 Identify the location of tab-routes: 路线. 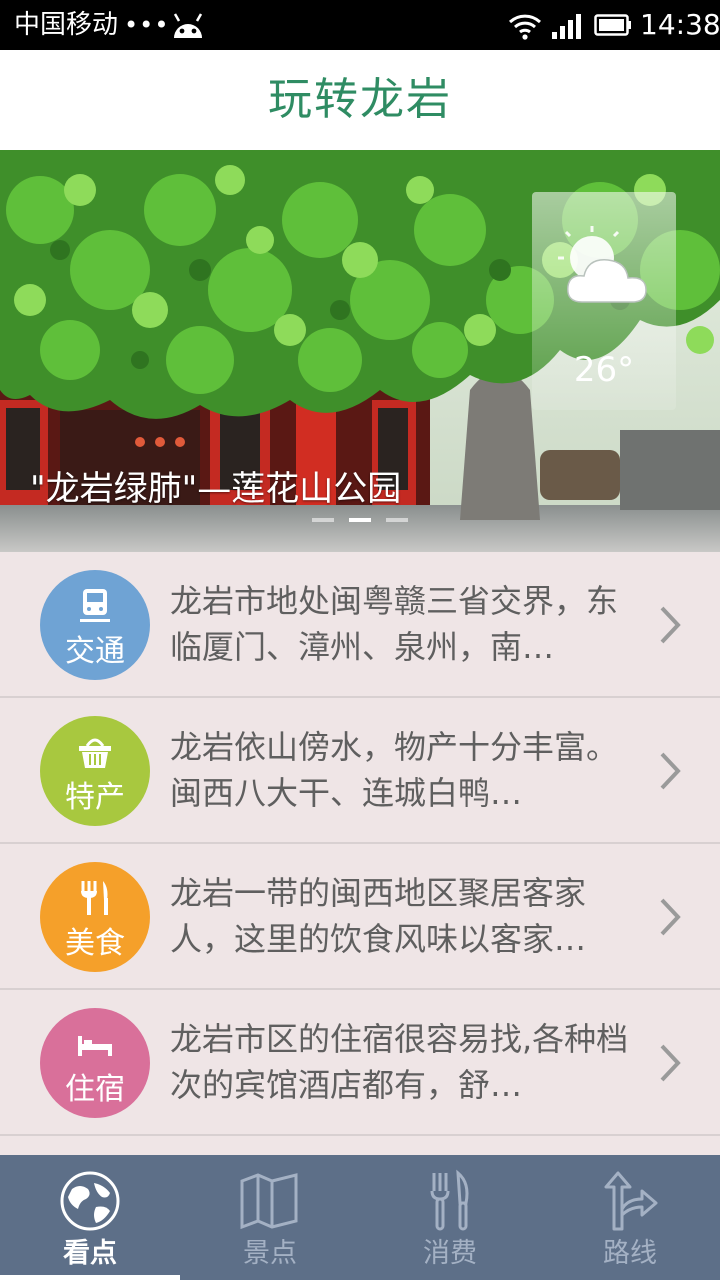
(630, 1217).